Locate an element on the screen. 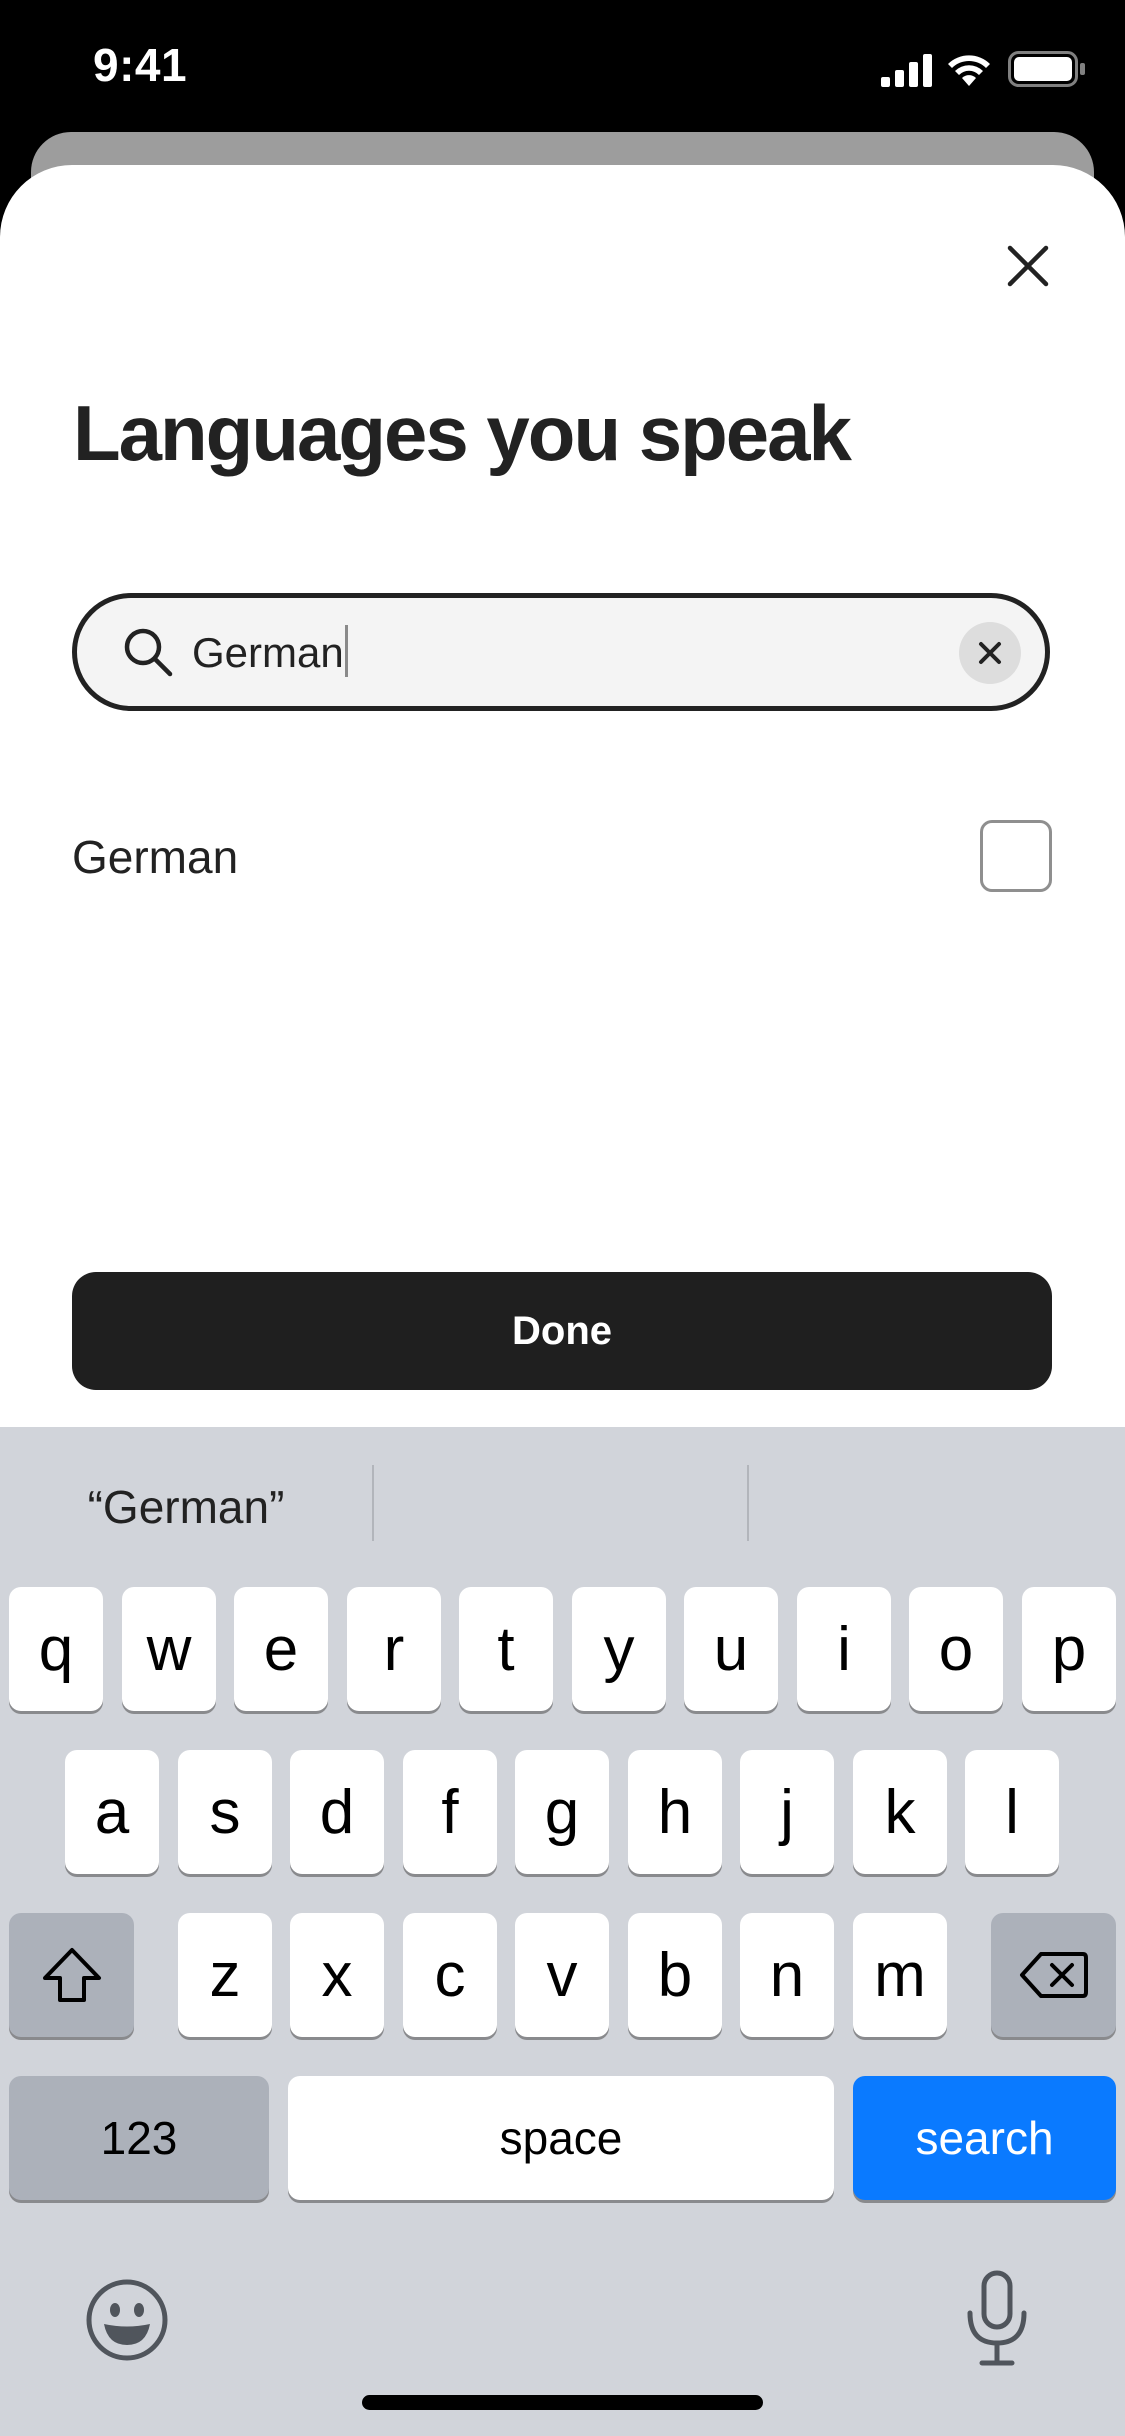  status-bar: 9:41 is located at coordinates (562, 70).